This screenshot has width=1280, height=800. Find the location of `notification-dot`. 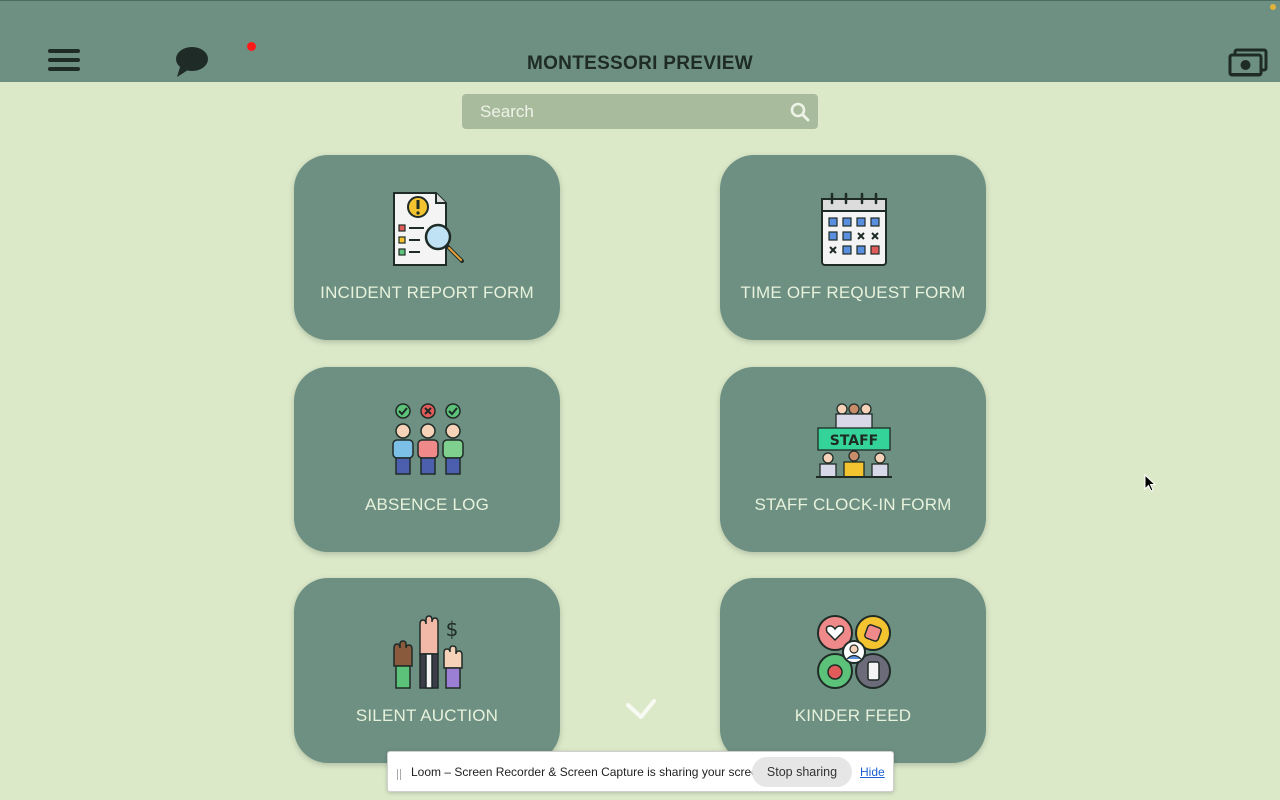

notification-dot is located at coordinates (251, 46).